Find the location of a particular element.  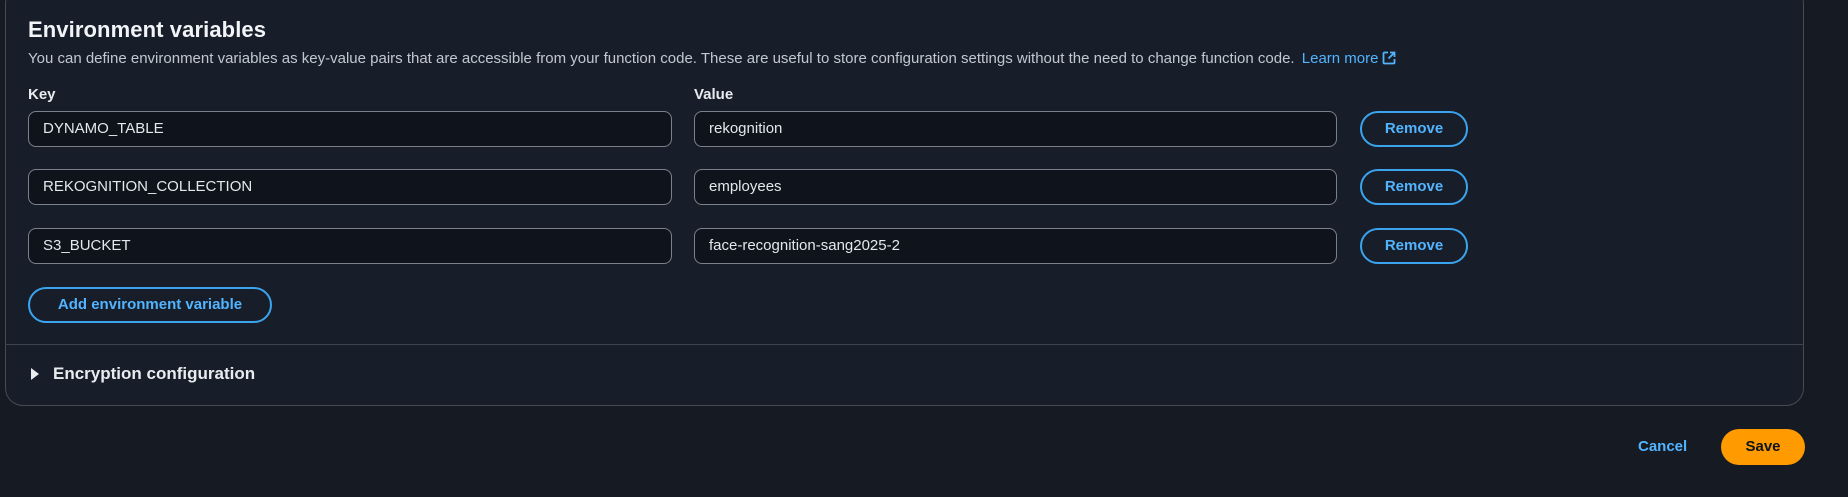

caret-right-icon is located at coordinates (35, 374).